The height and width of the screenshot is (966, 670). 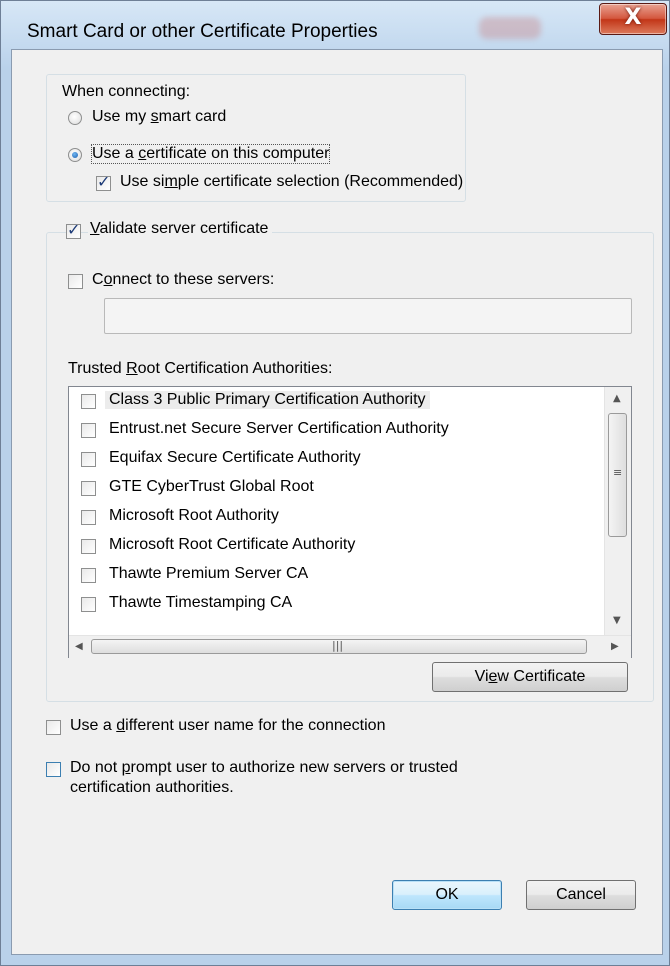 I want to click on list-vertical-scrollbar: ▲ ≡ ▼, so click(x=617, y=511).